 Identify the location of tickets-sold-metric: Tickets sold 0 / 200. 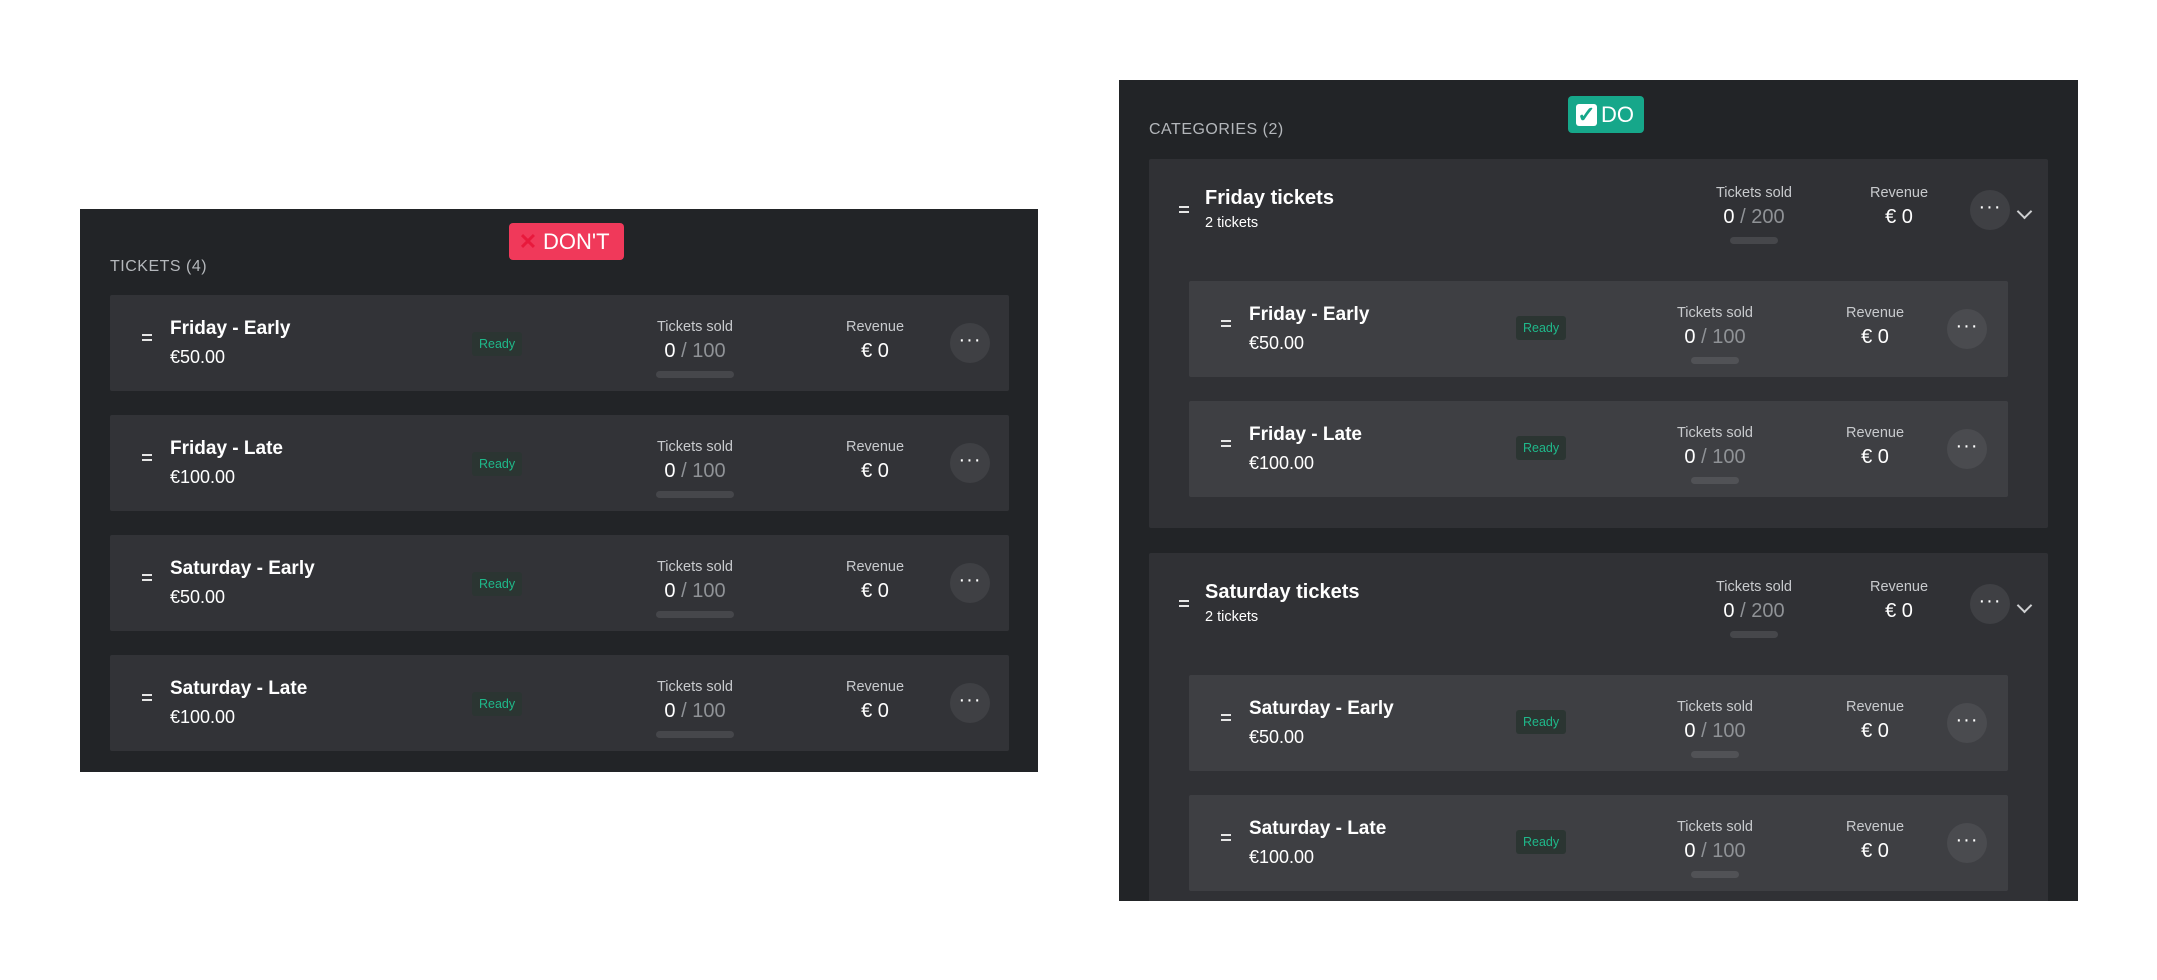
(1754, 608).